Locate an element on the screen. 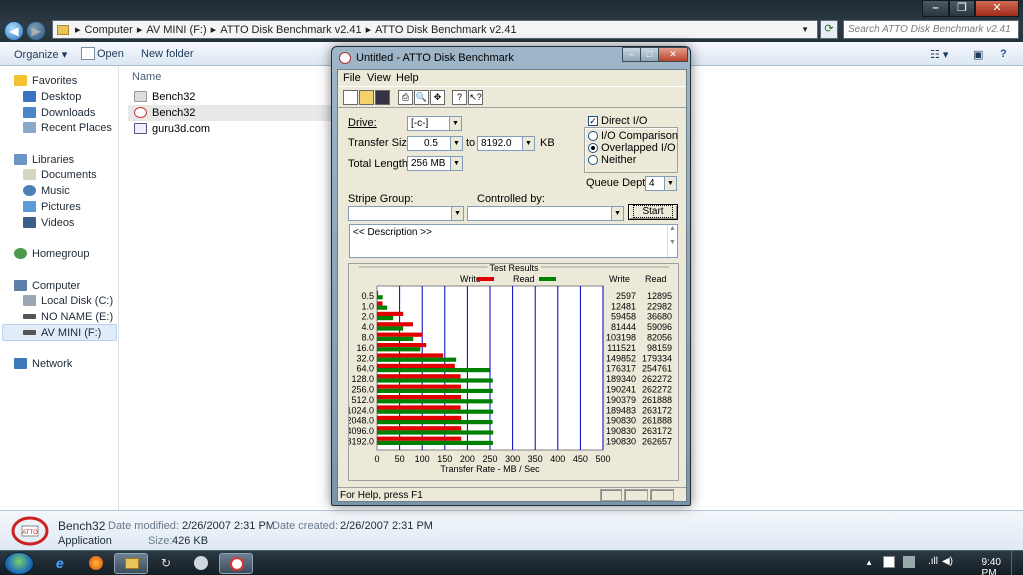 This screenshot has width=1023, height=575. drive-select: [-c-] ▼ is located at coordinates (434, 123).